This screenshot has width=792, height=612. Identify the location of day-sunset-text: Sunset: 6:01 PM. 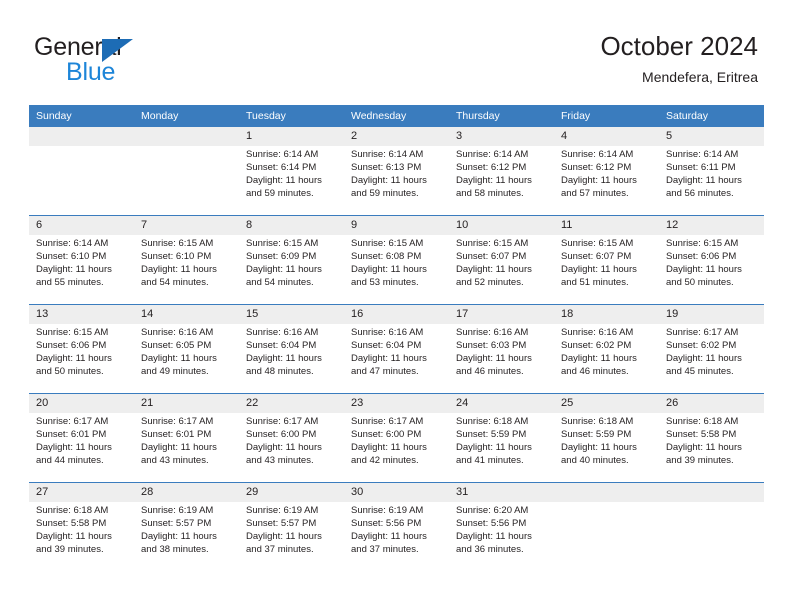
(71, 434).